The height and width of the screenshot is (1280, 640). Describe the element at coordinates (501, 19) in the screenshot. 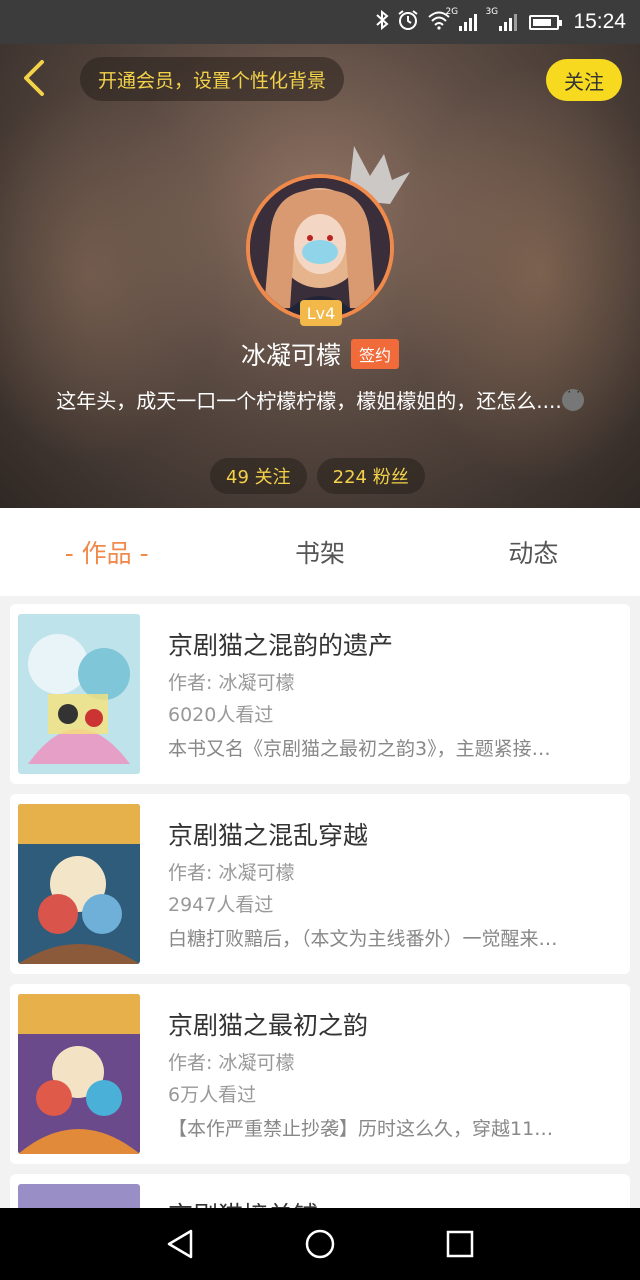

I see `signal-icon: 3G` at that location.